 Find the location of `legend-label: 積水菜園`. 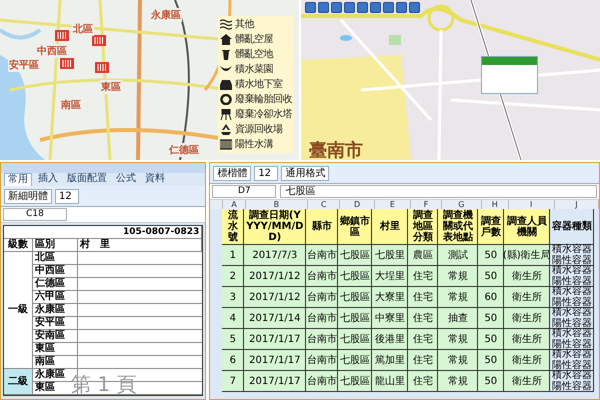

legend-label: 積水菜園 is located at coordinates (254, 69).